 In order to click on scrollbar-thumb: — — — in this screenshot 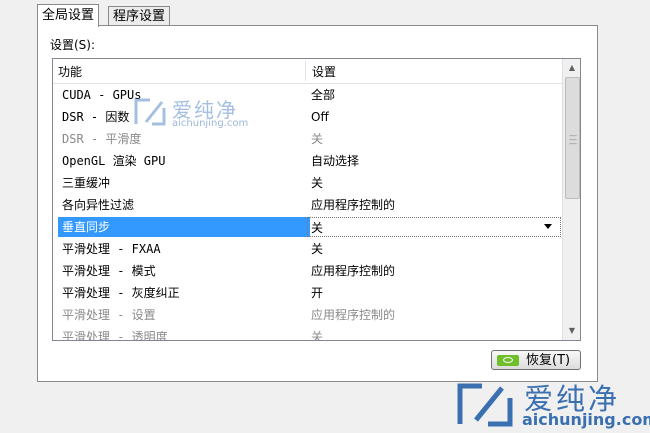, I will do `click(572, 138)`.